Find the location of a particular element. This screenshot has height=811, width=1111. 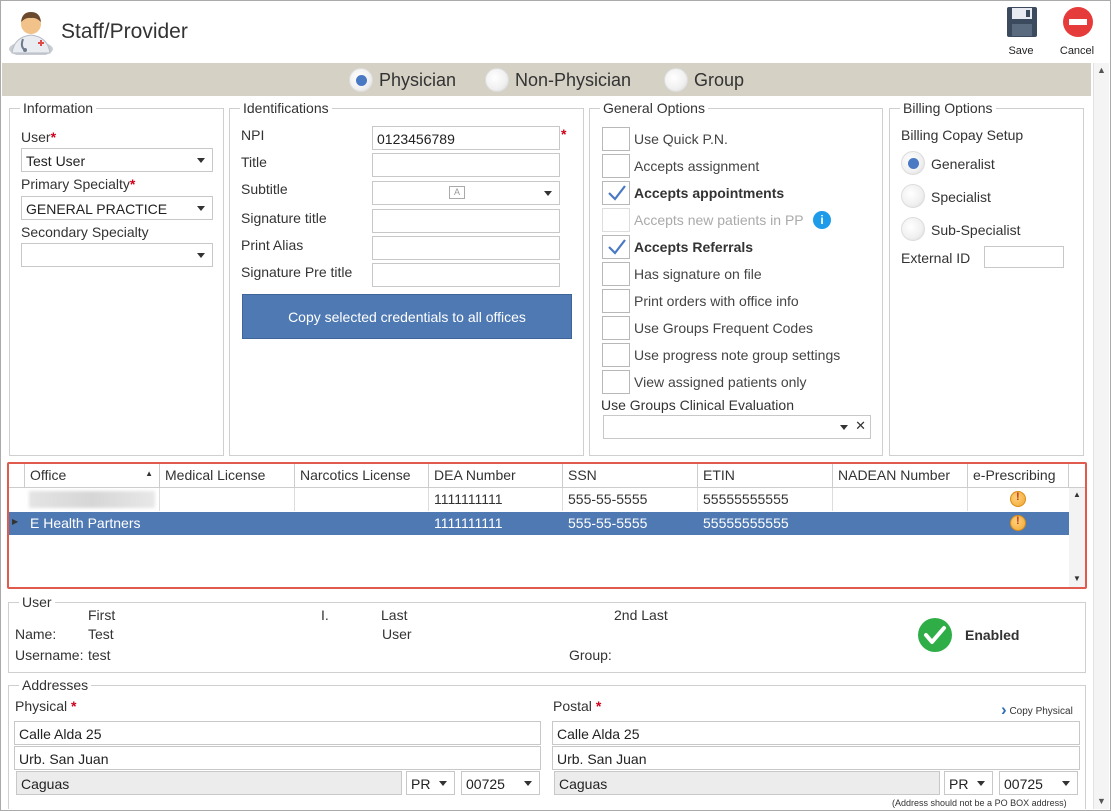

save-button: Save is located at coordinates (1021, 32).